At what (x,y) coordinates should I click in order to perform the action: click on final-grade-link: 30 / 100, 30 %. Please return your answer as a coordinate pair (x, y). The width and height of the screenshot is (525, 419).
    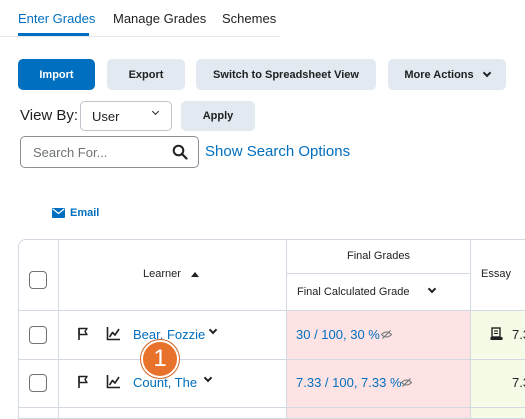
    Looking at the image, I should click on (338, 334).